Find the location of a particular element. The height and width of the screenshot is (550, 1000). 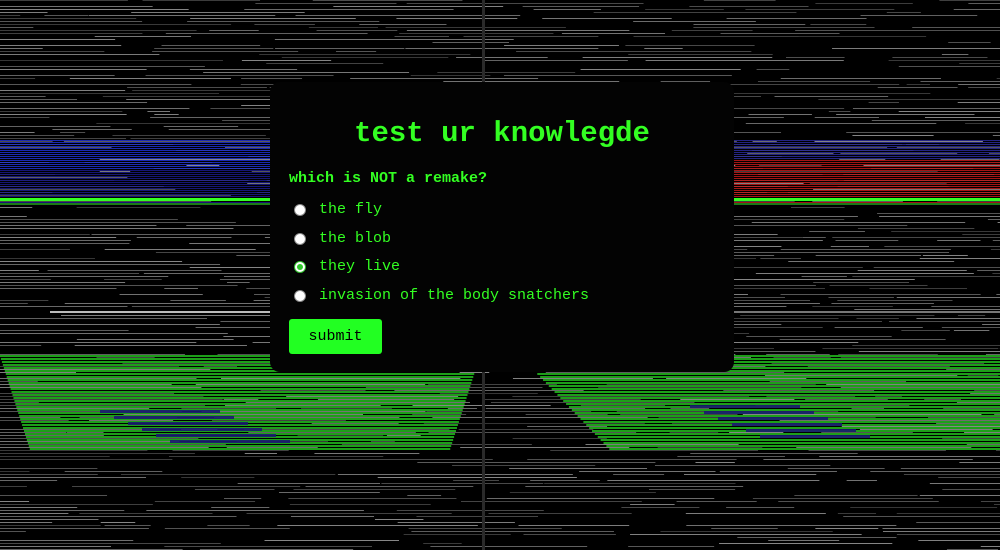

option-invasion-of-the-body-snatchers: invasion of the body snatchers is located at coordinates (439, 296).